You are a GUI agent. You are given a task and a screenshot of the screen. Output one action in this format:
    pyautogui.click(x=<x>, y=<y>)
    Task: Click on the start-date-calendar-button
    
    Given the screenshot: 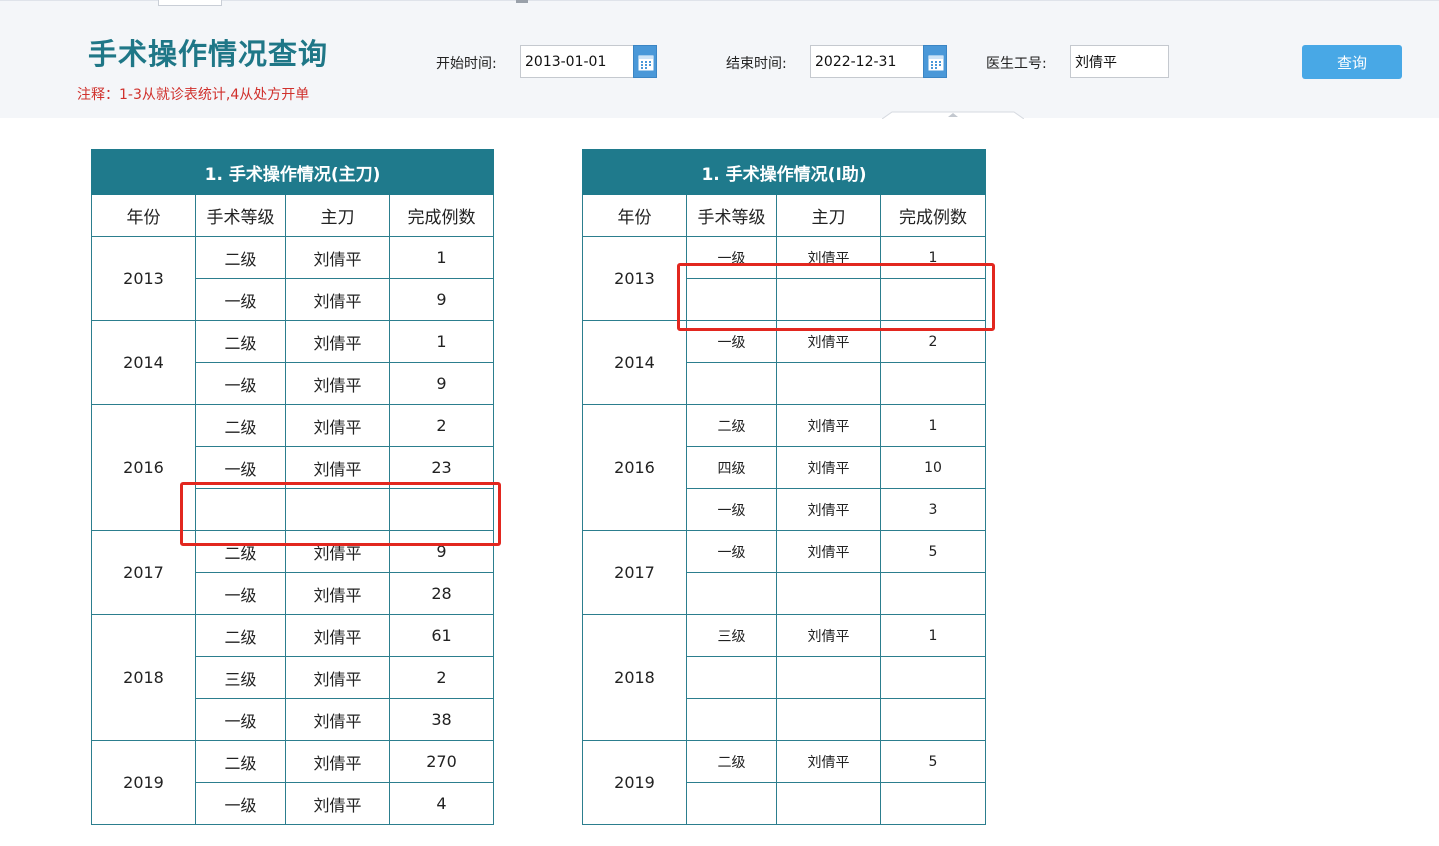 What is the action you would take?
    pyautogui.click(x=645, y=61)
    